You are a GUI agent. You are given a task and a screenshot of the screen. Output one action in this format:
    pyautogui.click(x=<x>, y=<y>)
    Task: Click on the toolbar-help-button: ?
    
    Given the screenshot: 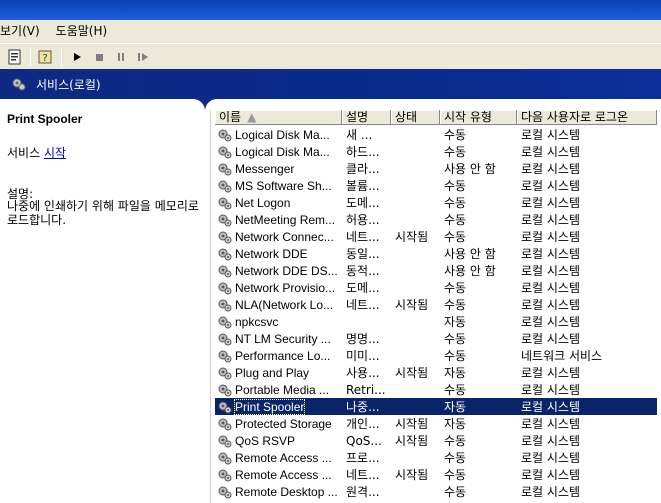 What is the action you would take?
    pyautogui.click(x=46, y=57)
    